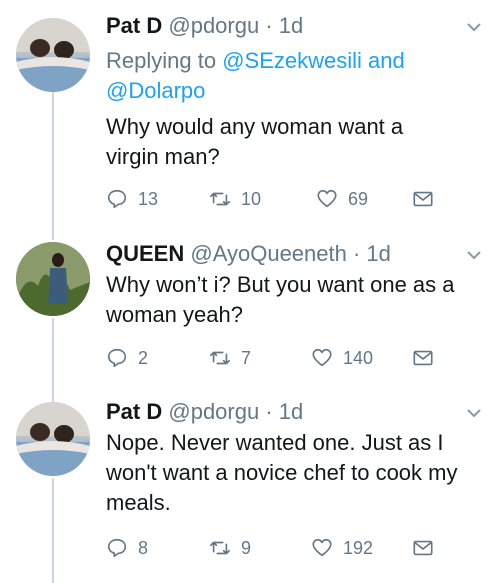 Image resolution: width=500 pixels, height=583 pixels. I want to click on tweet-header: QUEEN @AyoQueeneth · 1d, so click(248, 254).